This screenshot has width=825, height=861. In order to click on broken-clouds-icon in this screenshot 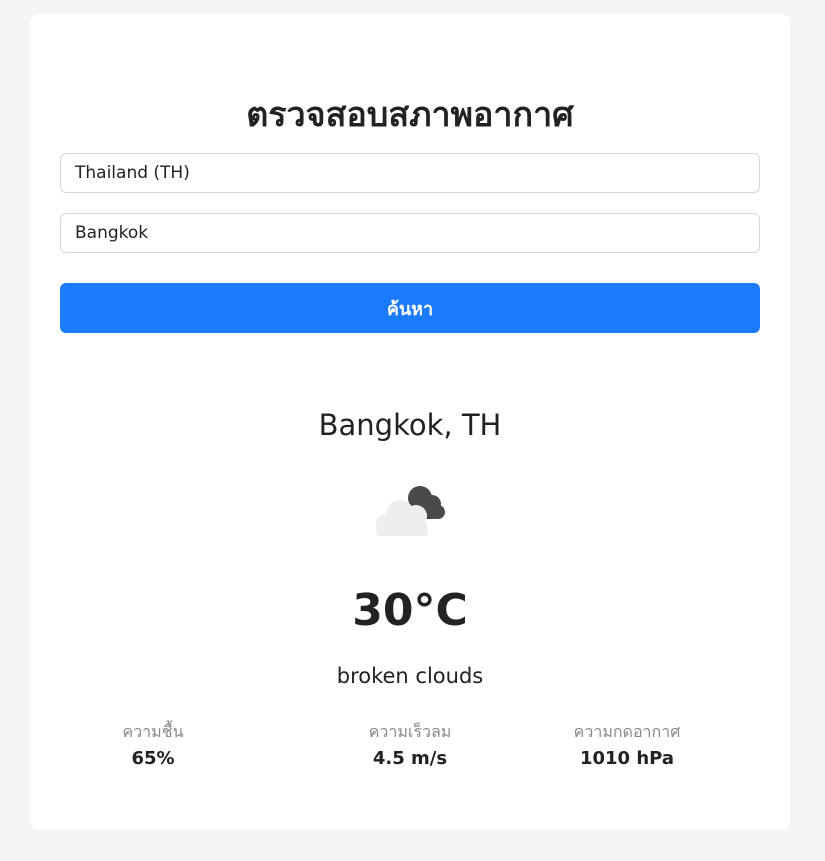, I will do `click(410, 508)`.